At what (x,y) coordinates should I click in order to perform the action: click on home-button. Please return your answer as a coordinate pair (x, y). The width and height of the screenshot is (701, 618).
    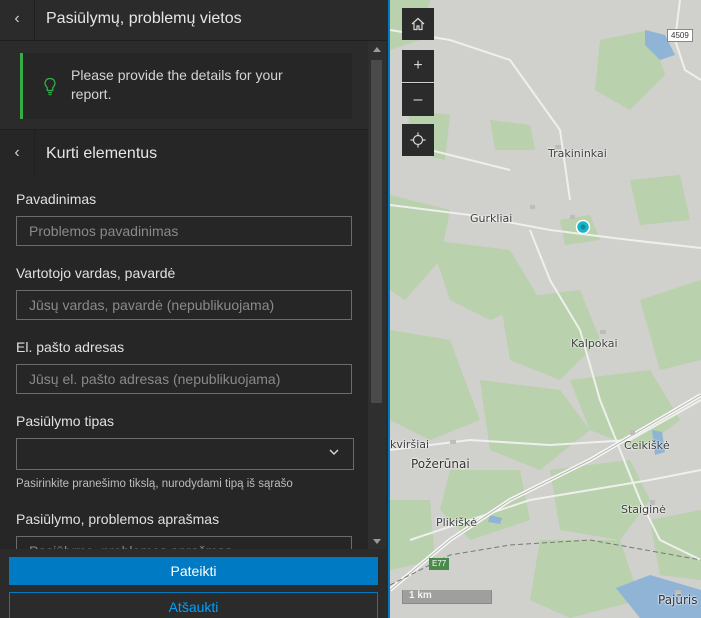
    Looking at the image, I should click on (418, 24).